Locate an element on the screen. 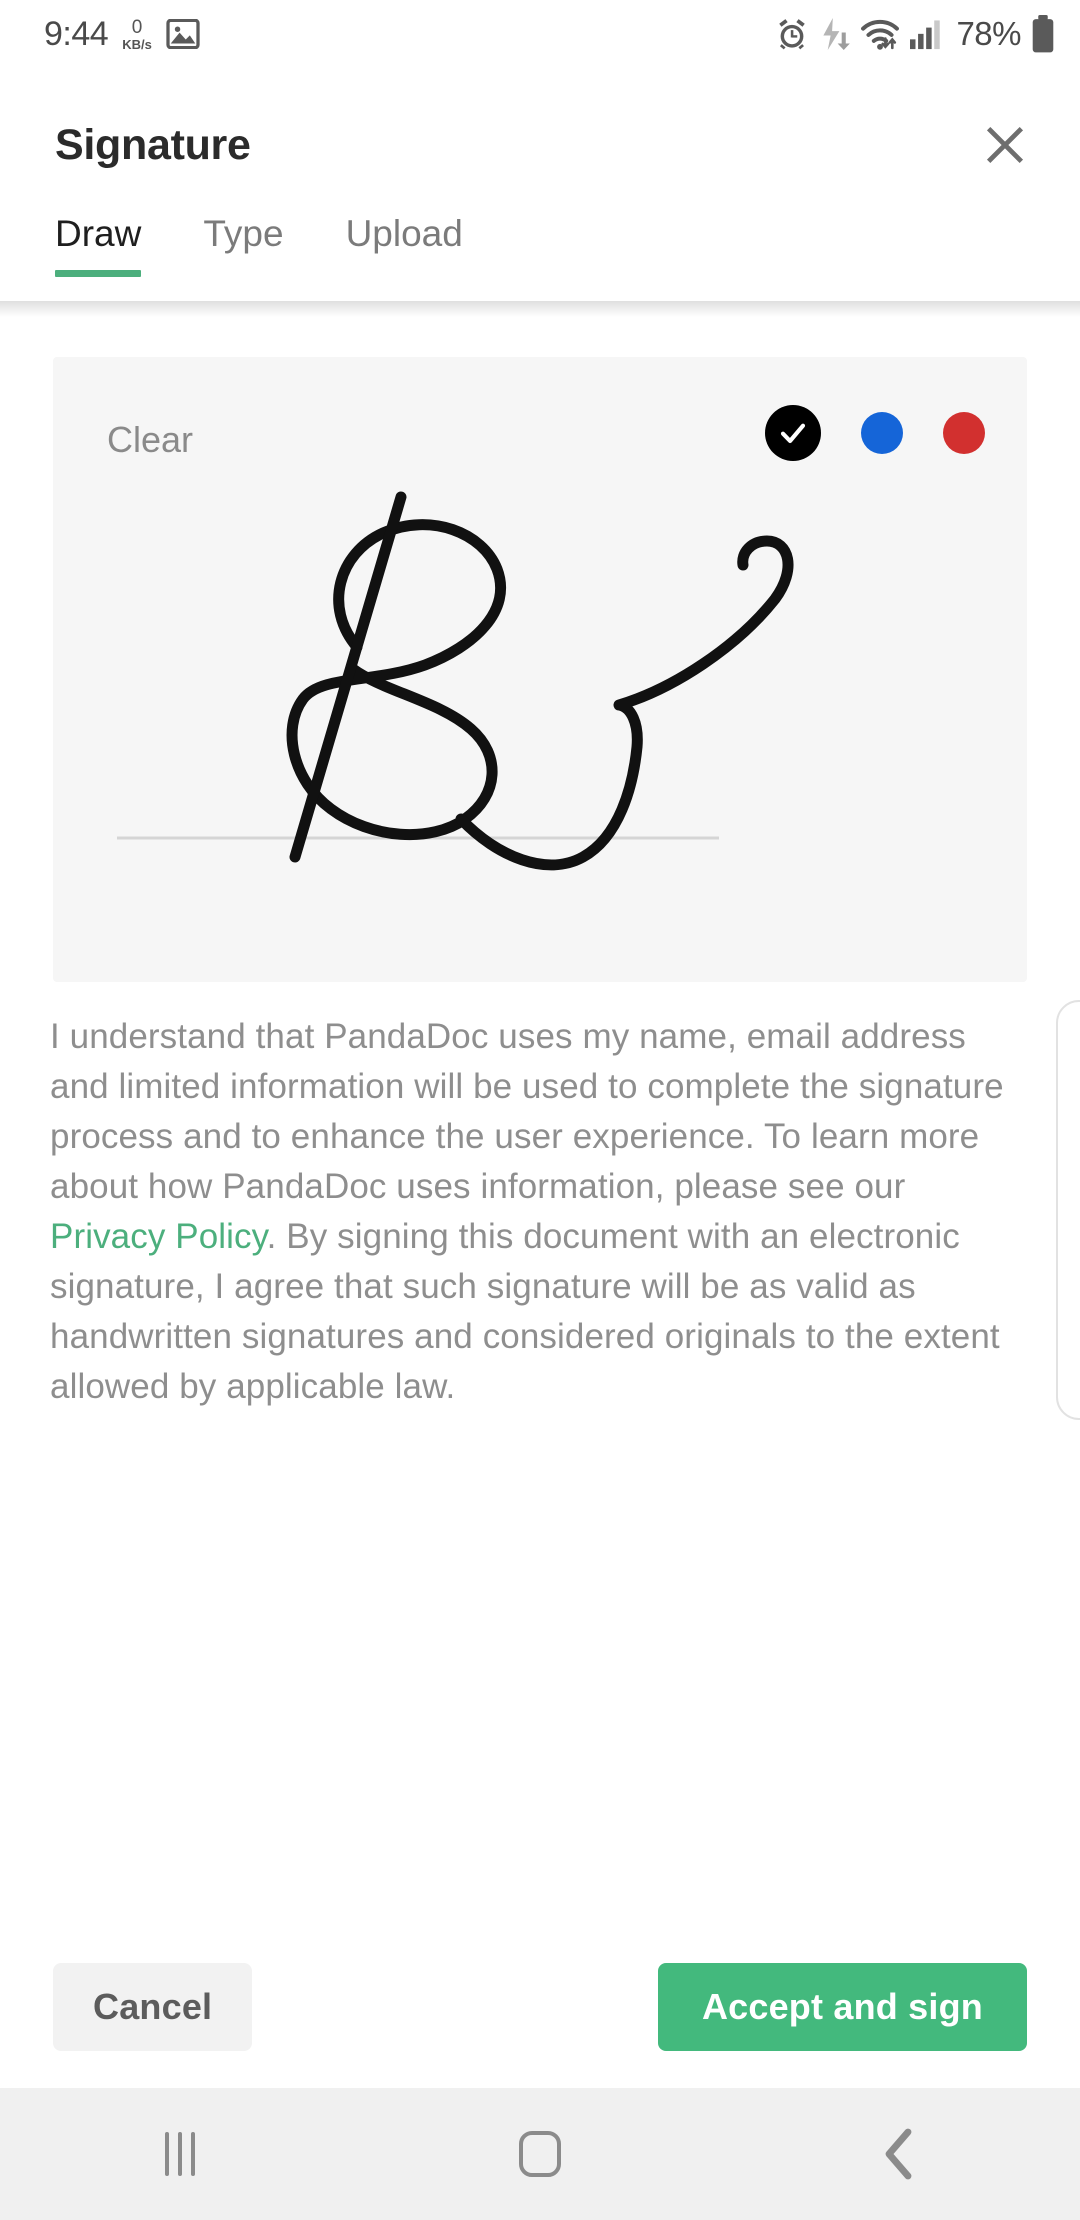  clear-button: Clear is located at coordinates (150, 440).